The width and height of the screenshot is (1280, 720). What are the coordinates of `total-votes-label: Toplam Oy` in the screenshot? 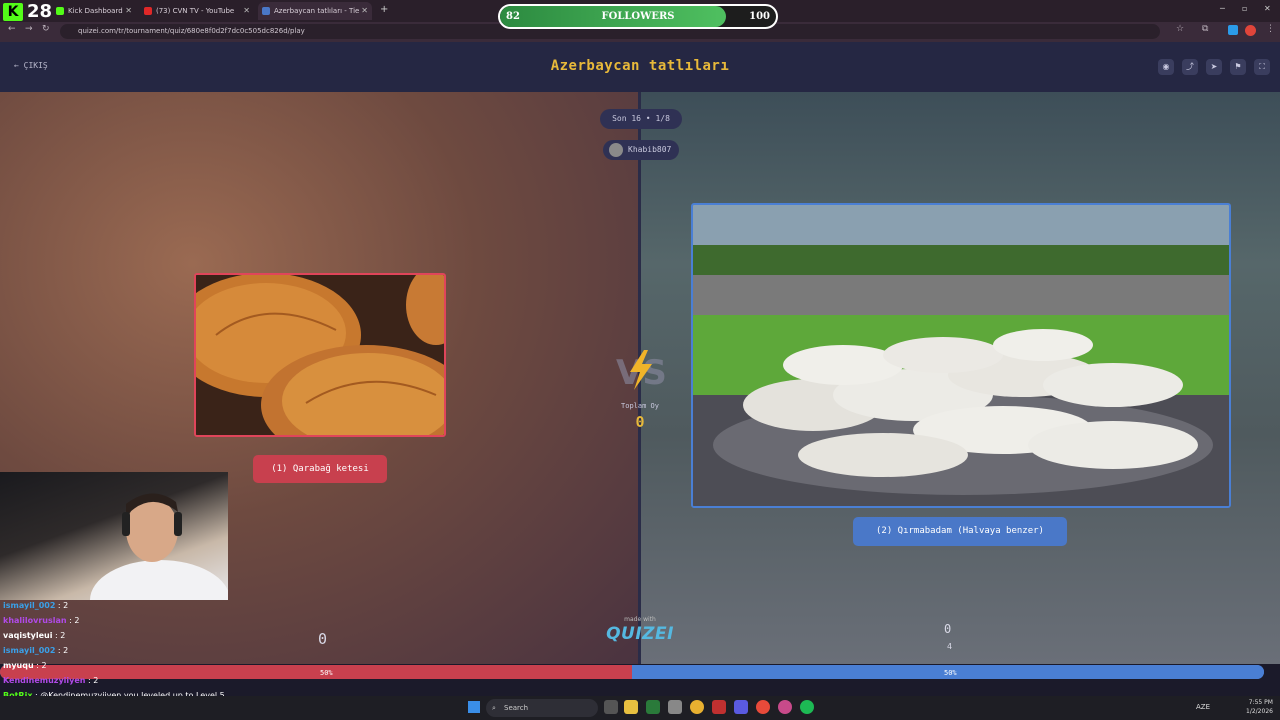 It's located at (640, 406).